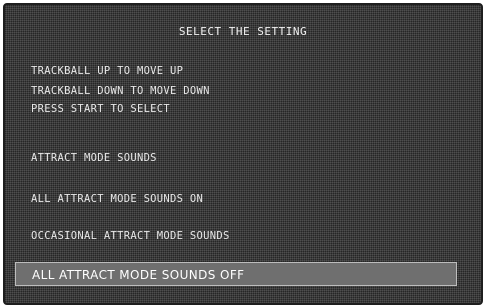 Image resolution: width=486 pixels, height=308 pixels. Describe the element at coordinates (107, 71) in the screenshot. I see `instruction-trackball-up: TRACKBALL UP TO MOVE UP` at that location.